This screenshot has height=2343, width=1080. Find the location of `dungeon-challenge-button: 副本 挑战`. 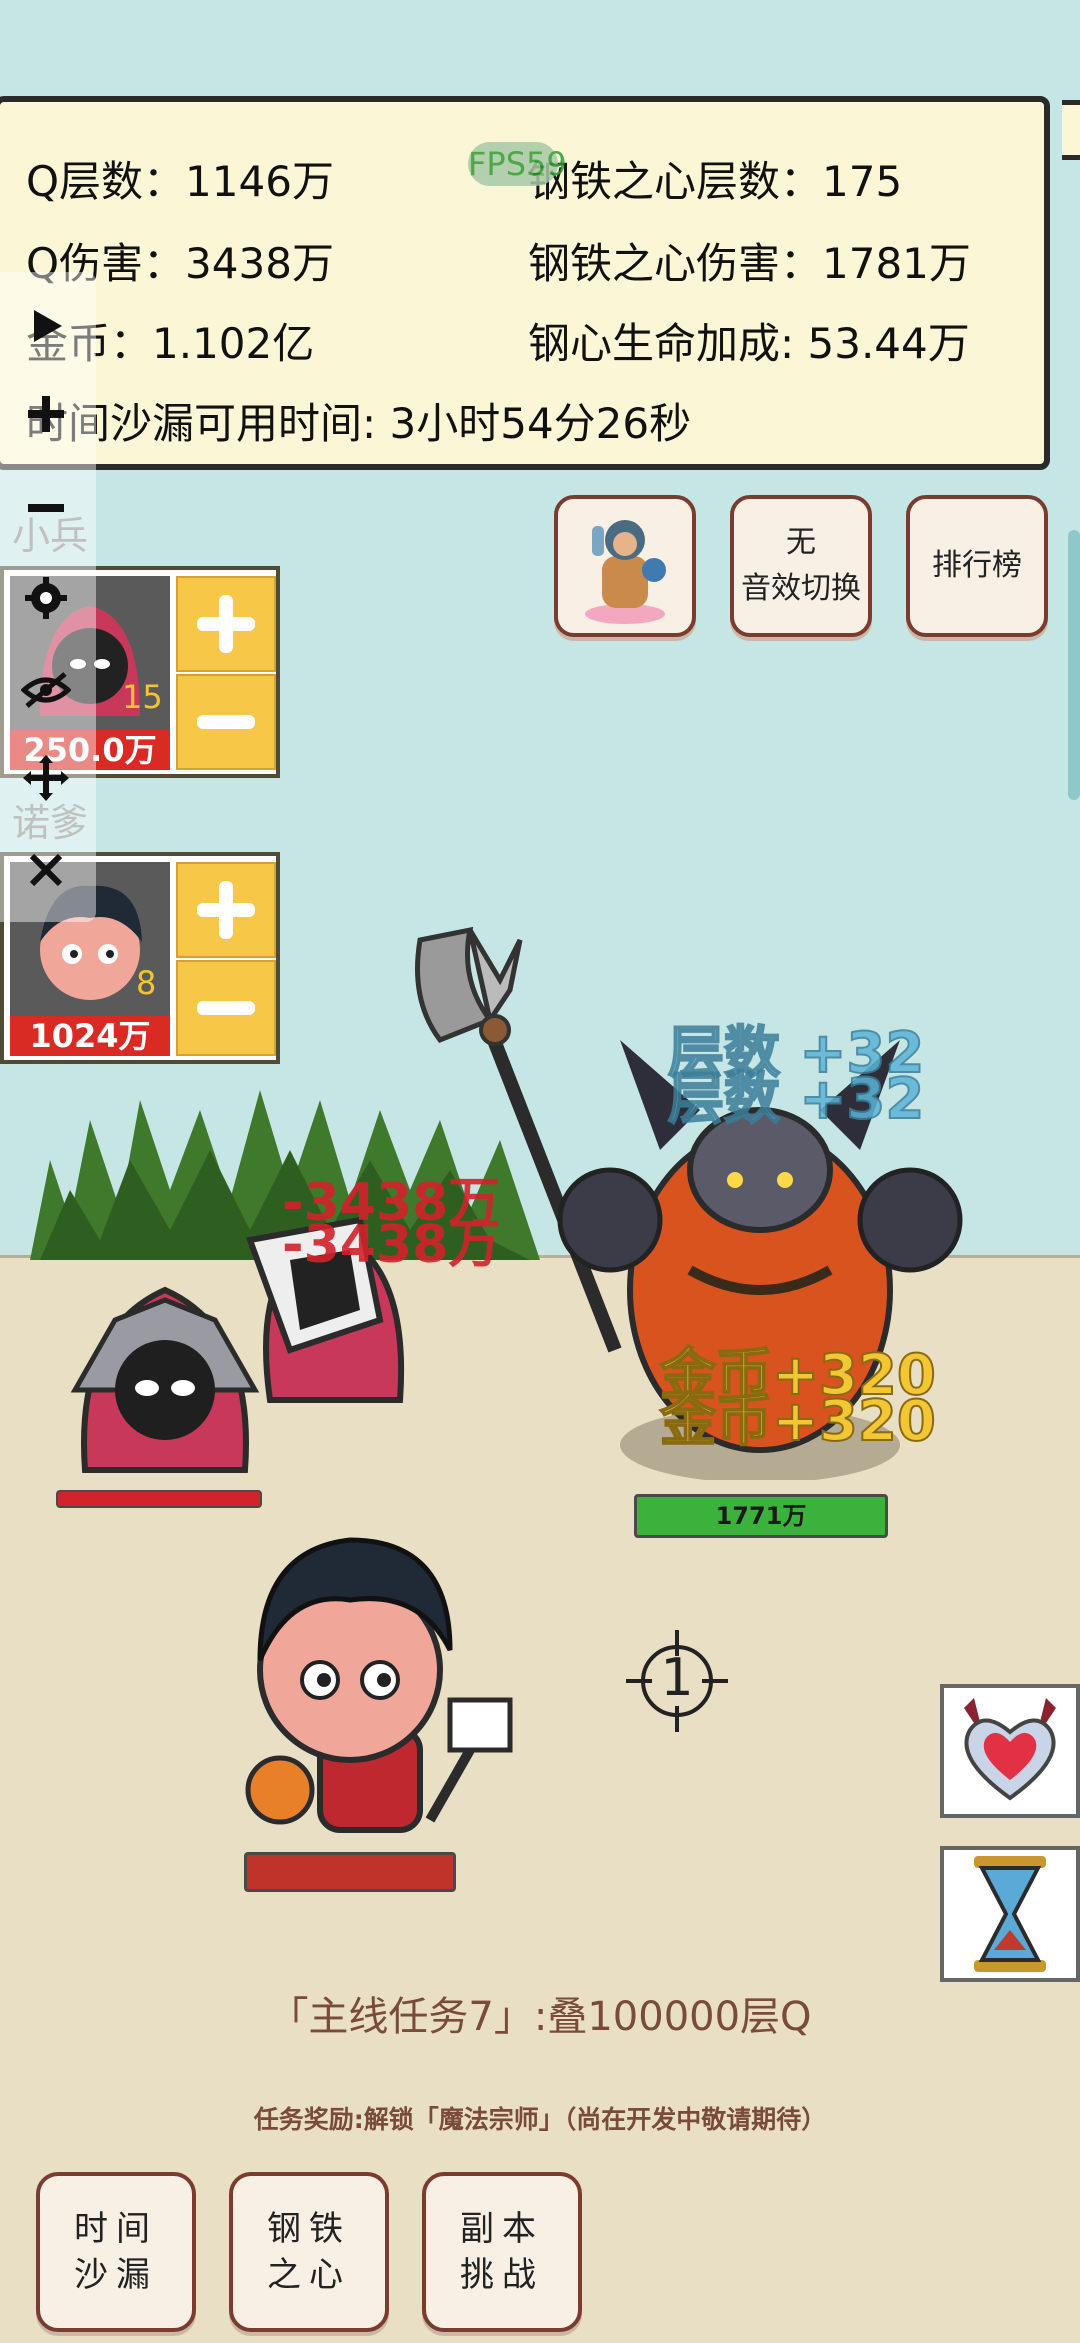

dungeon-challenge-button: 副本 挑战 is located at coordinates (502, 2252).